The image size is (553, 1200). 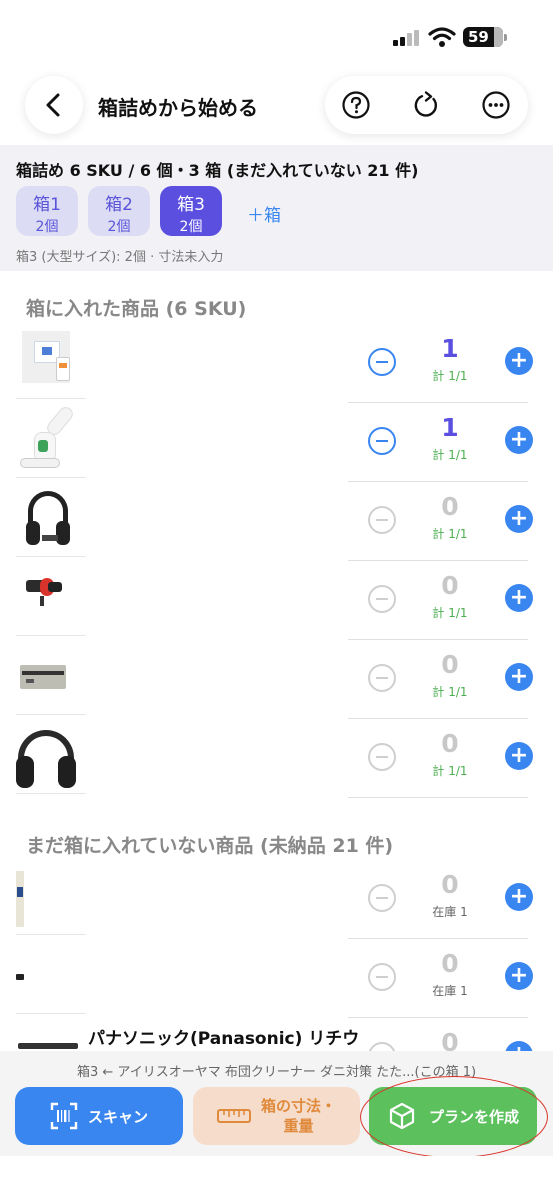 I want to click on summary-text: 箱詰め 6 SKU / 6 個・3 箱 (まだ入れていない 21 件), so click(x=217, y=170).